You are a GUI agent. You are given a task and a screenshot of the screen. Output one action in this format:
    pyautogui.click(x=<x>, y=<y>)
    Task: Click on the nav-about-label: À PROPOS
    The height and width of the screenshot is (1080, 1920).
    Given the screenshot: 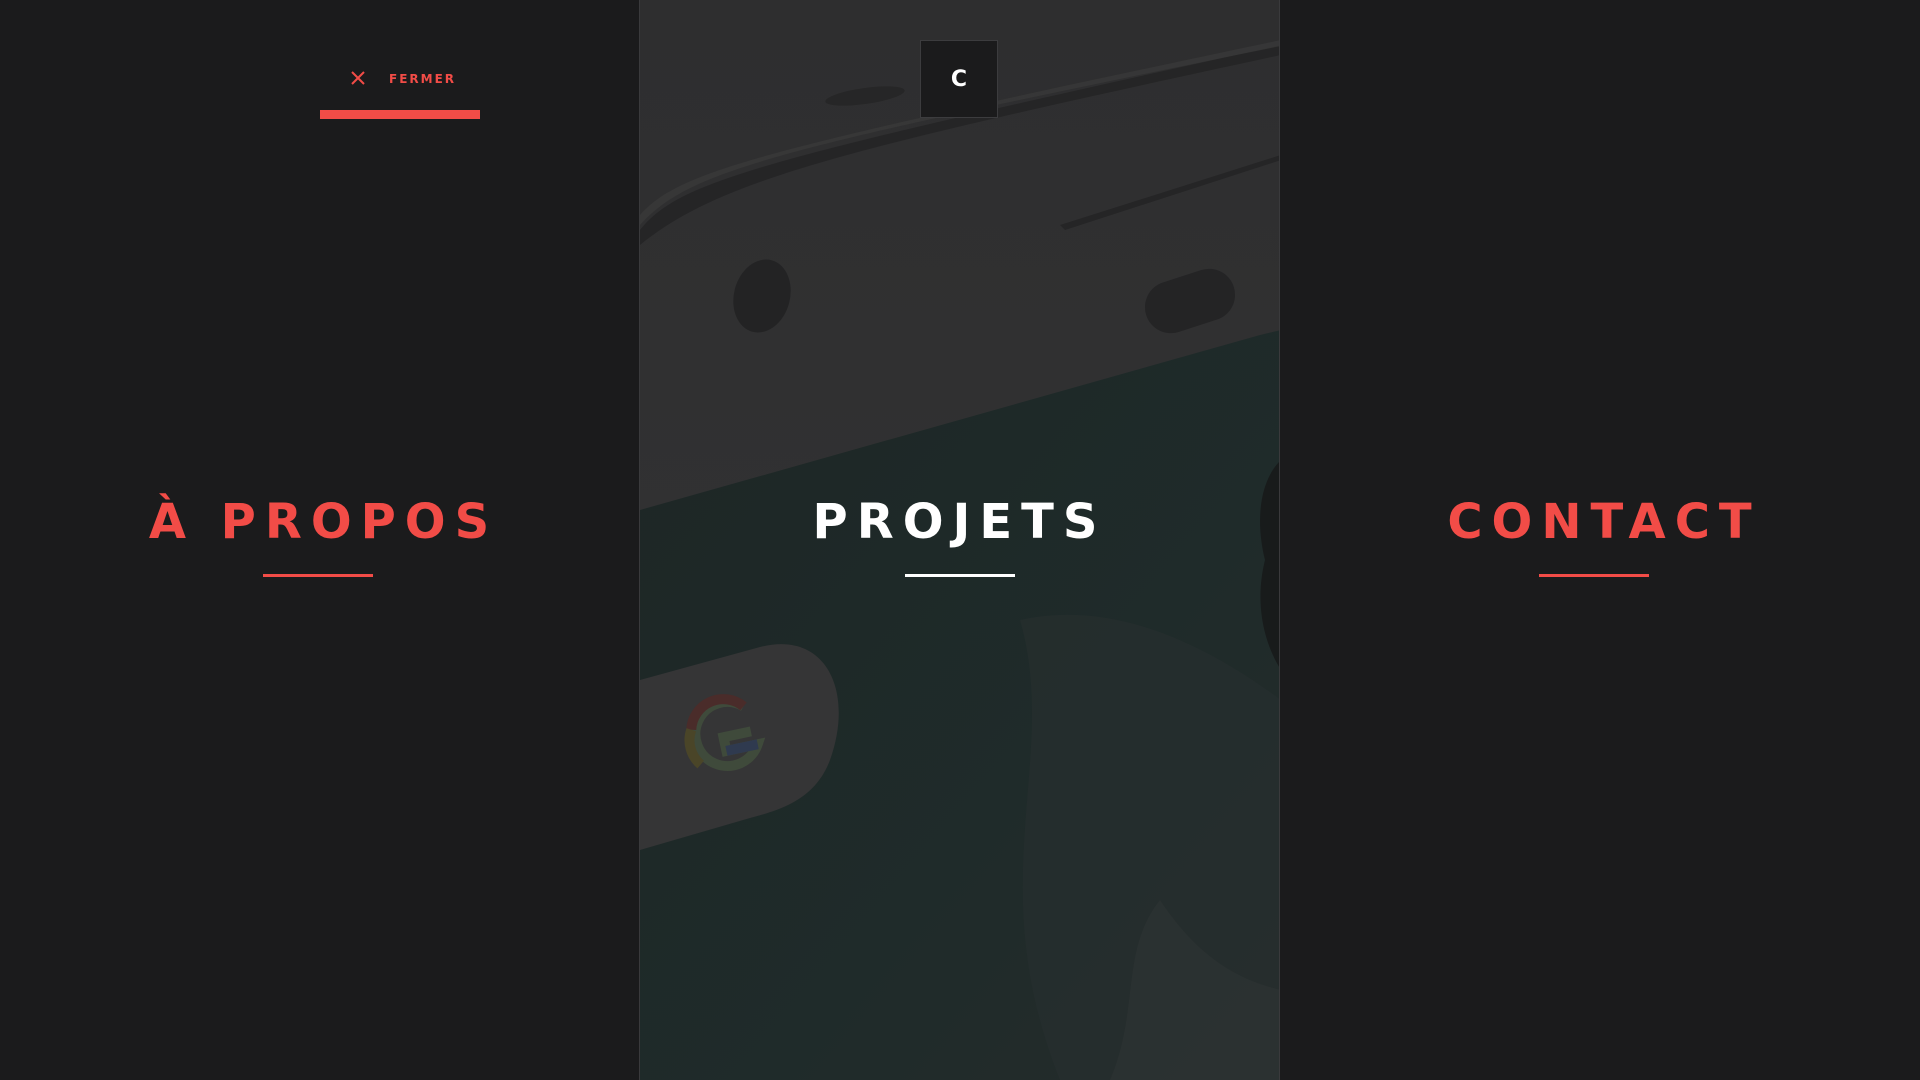 What is the action you would take?
    pyautogui.click(x=323, y=522)
    